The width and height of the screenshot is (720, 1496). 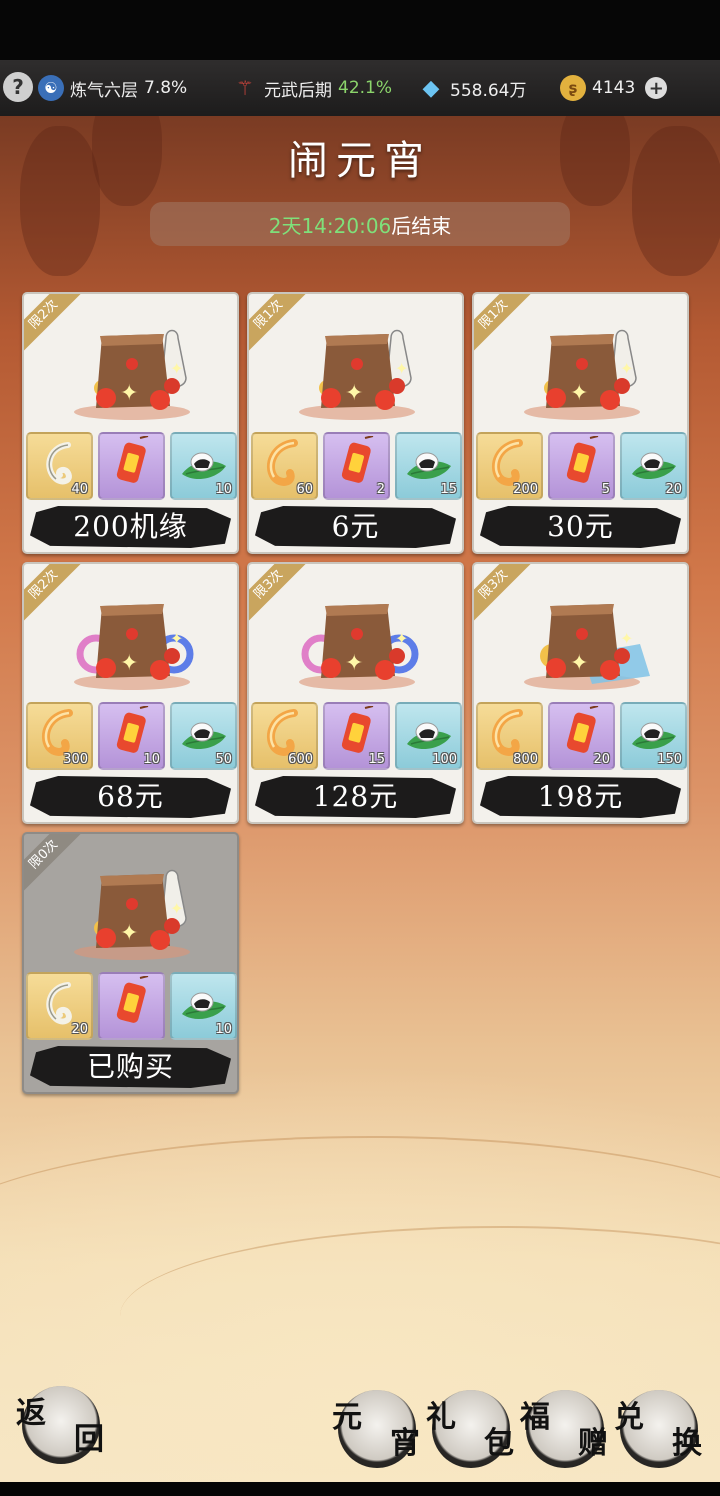 I want to click on reward-quantity: 200, so click(x=525, y=489).